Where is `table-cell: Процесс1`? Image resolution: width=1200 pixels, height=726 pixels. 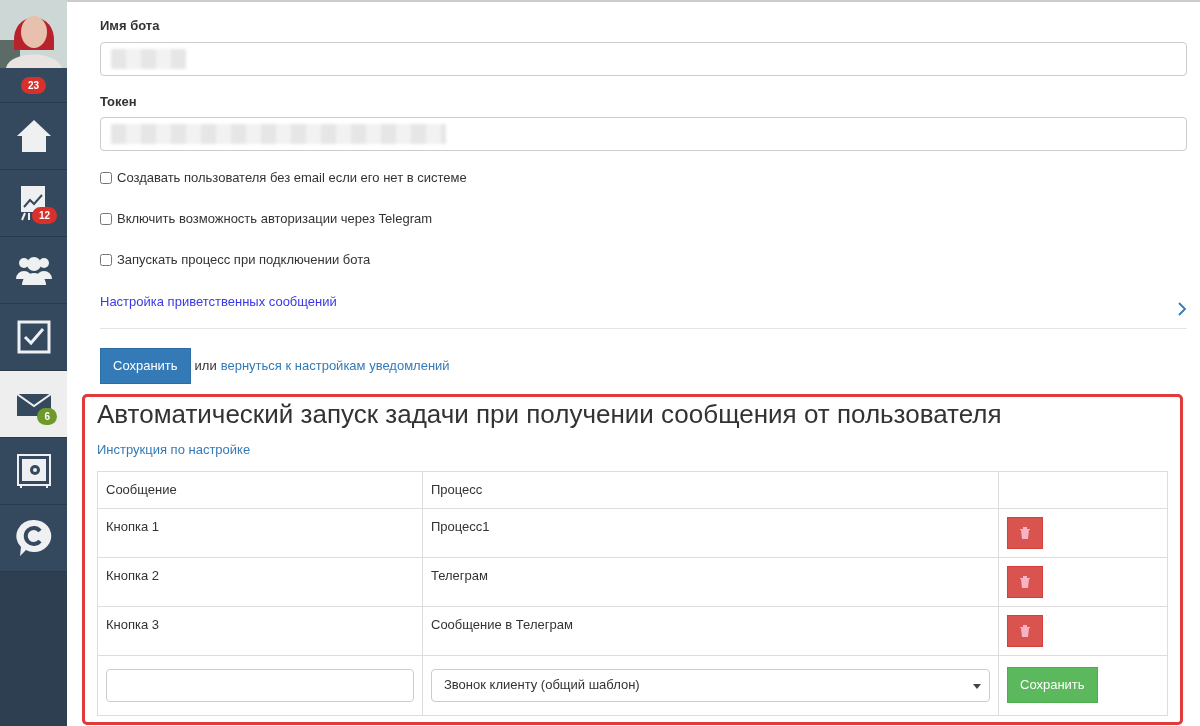 table-cell: Процесс1 is located at coordinates (710, 533).